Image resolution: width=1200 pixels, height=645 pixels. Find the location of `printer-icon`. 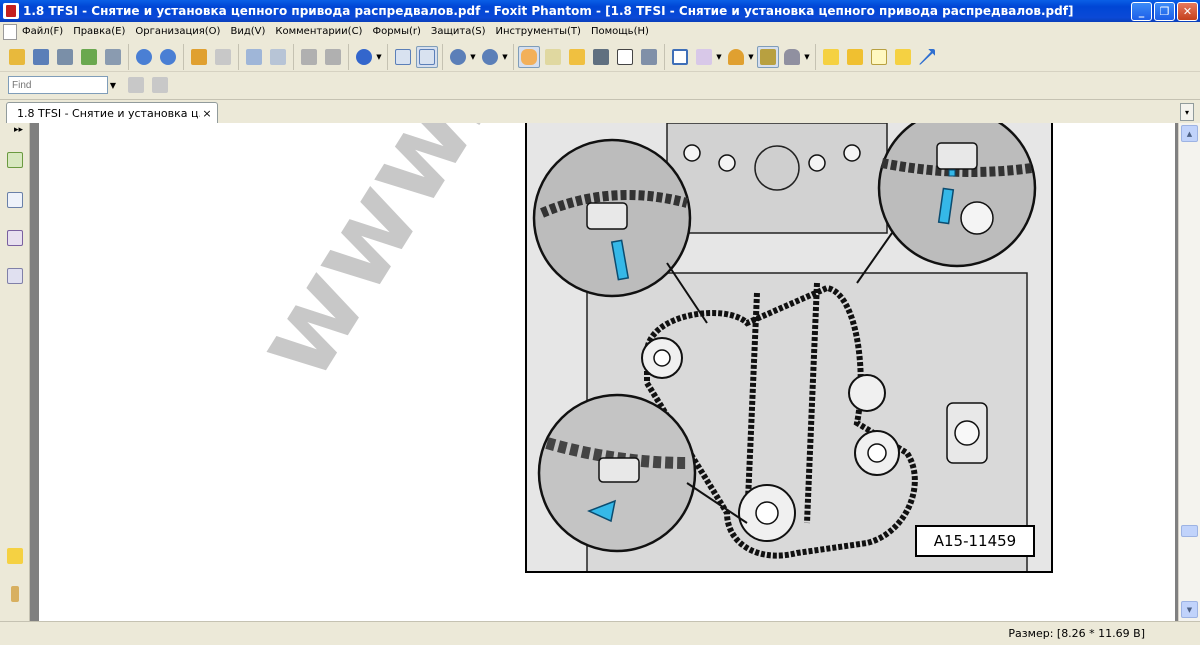

printer-icon is located at coordinates (65, 56).